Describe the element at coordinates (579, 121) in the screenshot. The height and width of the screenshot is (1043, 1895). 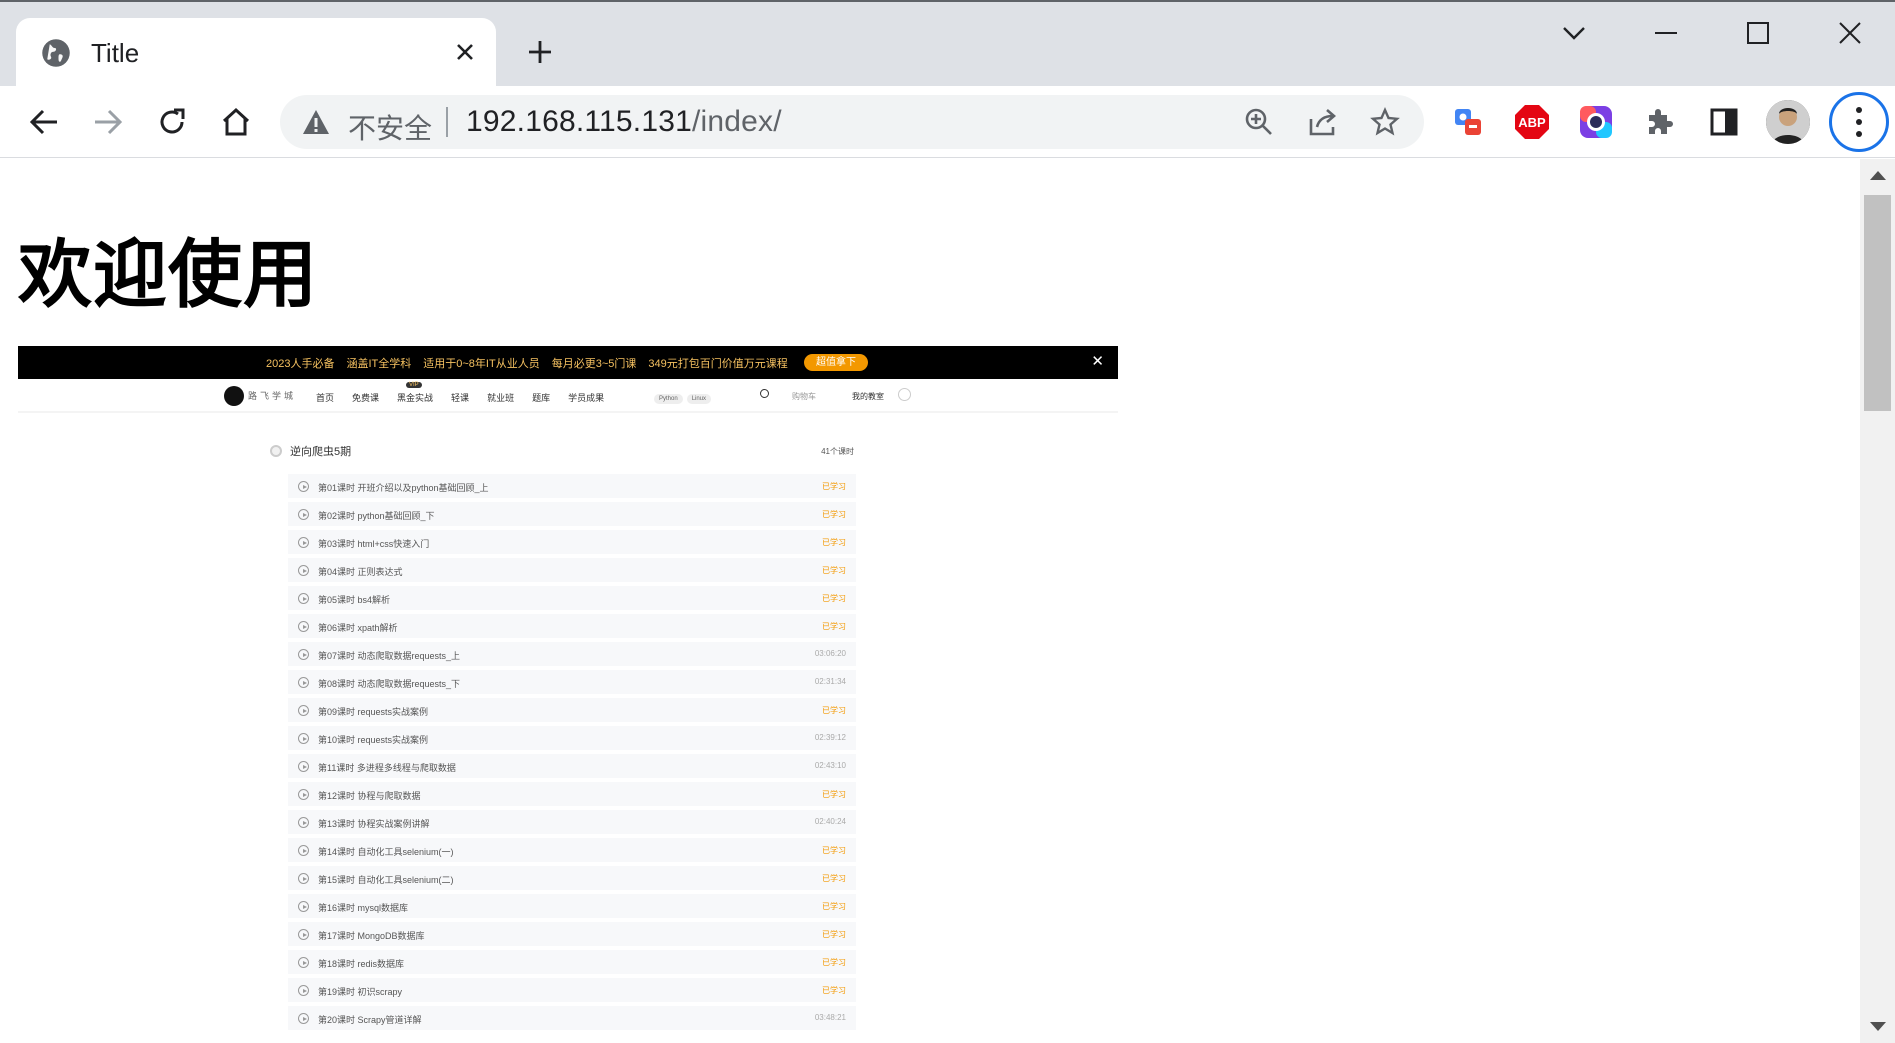
I see `url-host: 192.168.115.131` at that location.